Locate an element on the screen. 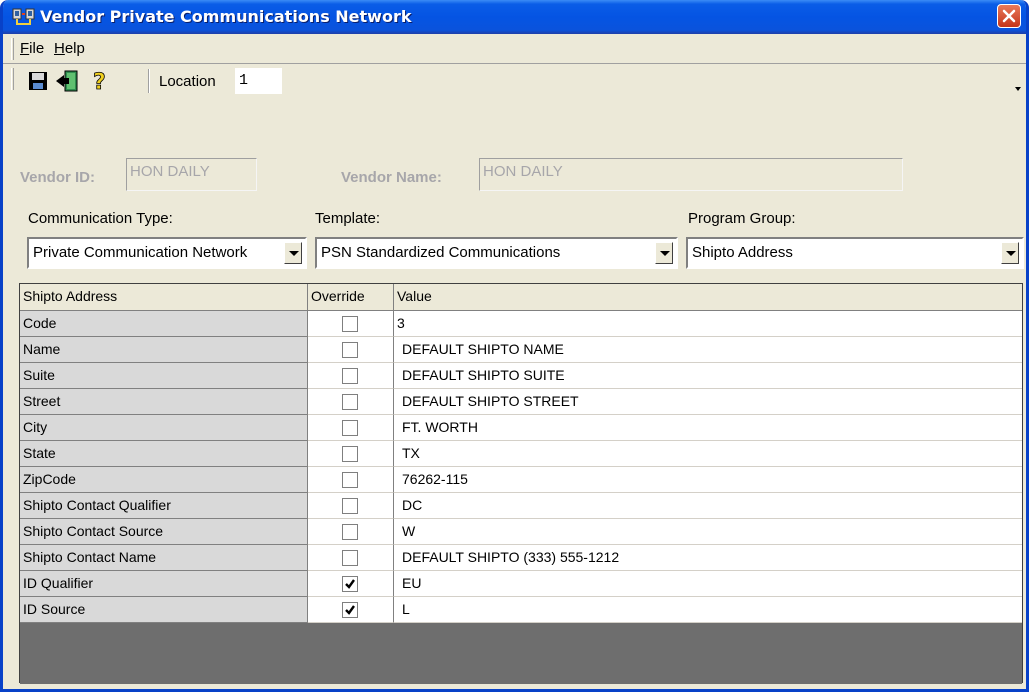  exit-door-icon is located at coordinates (68, 81).